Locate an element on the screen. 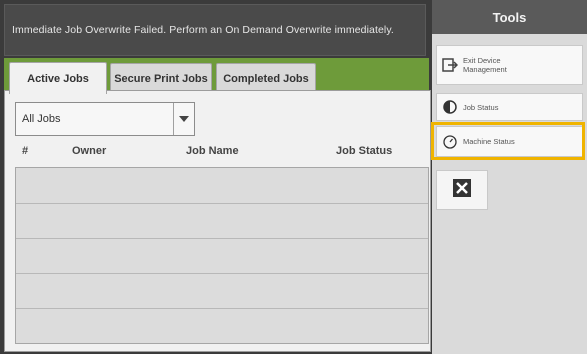 This screenshot has height=354, width=587. close-button is located at coordinates (462, 190).